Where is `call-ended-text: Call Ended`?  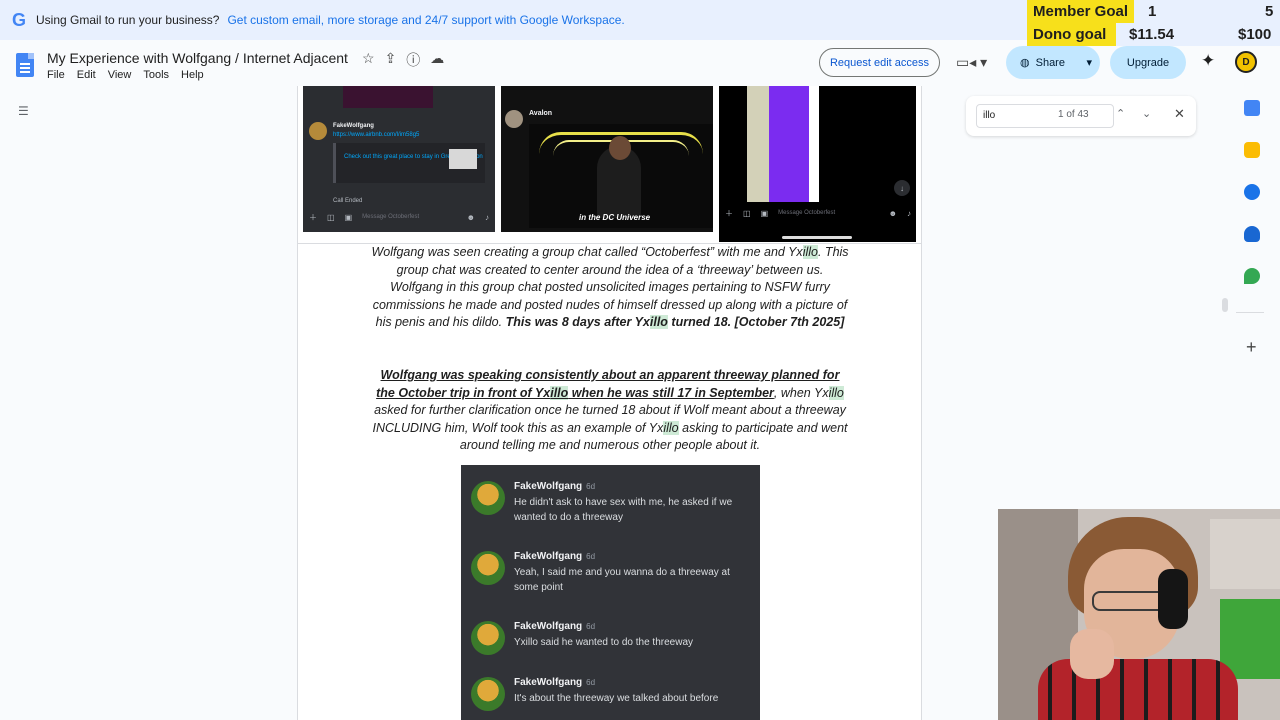 call-ended-text: Call Ended is located at coordinates (348, 201).